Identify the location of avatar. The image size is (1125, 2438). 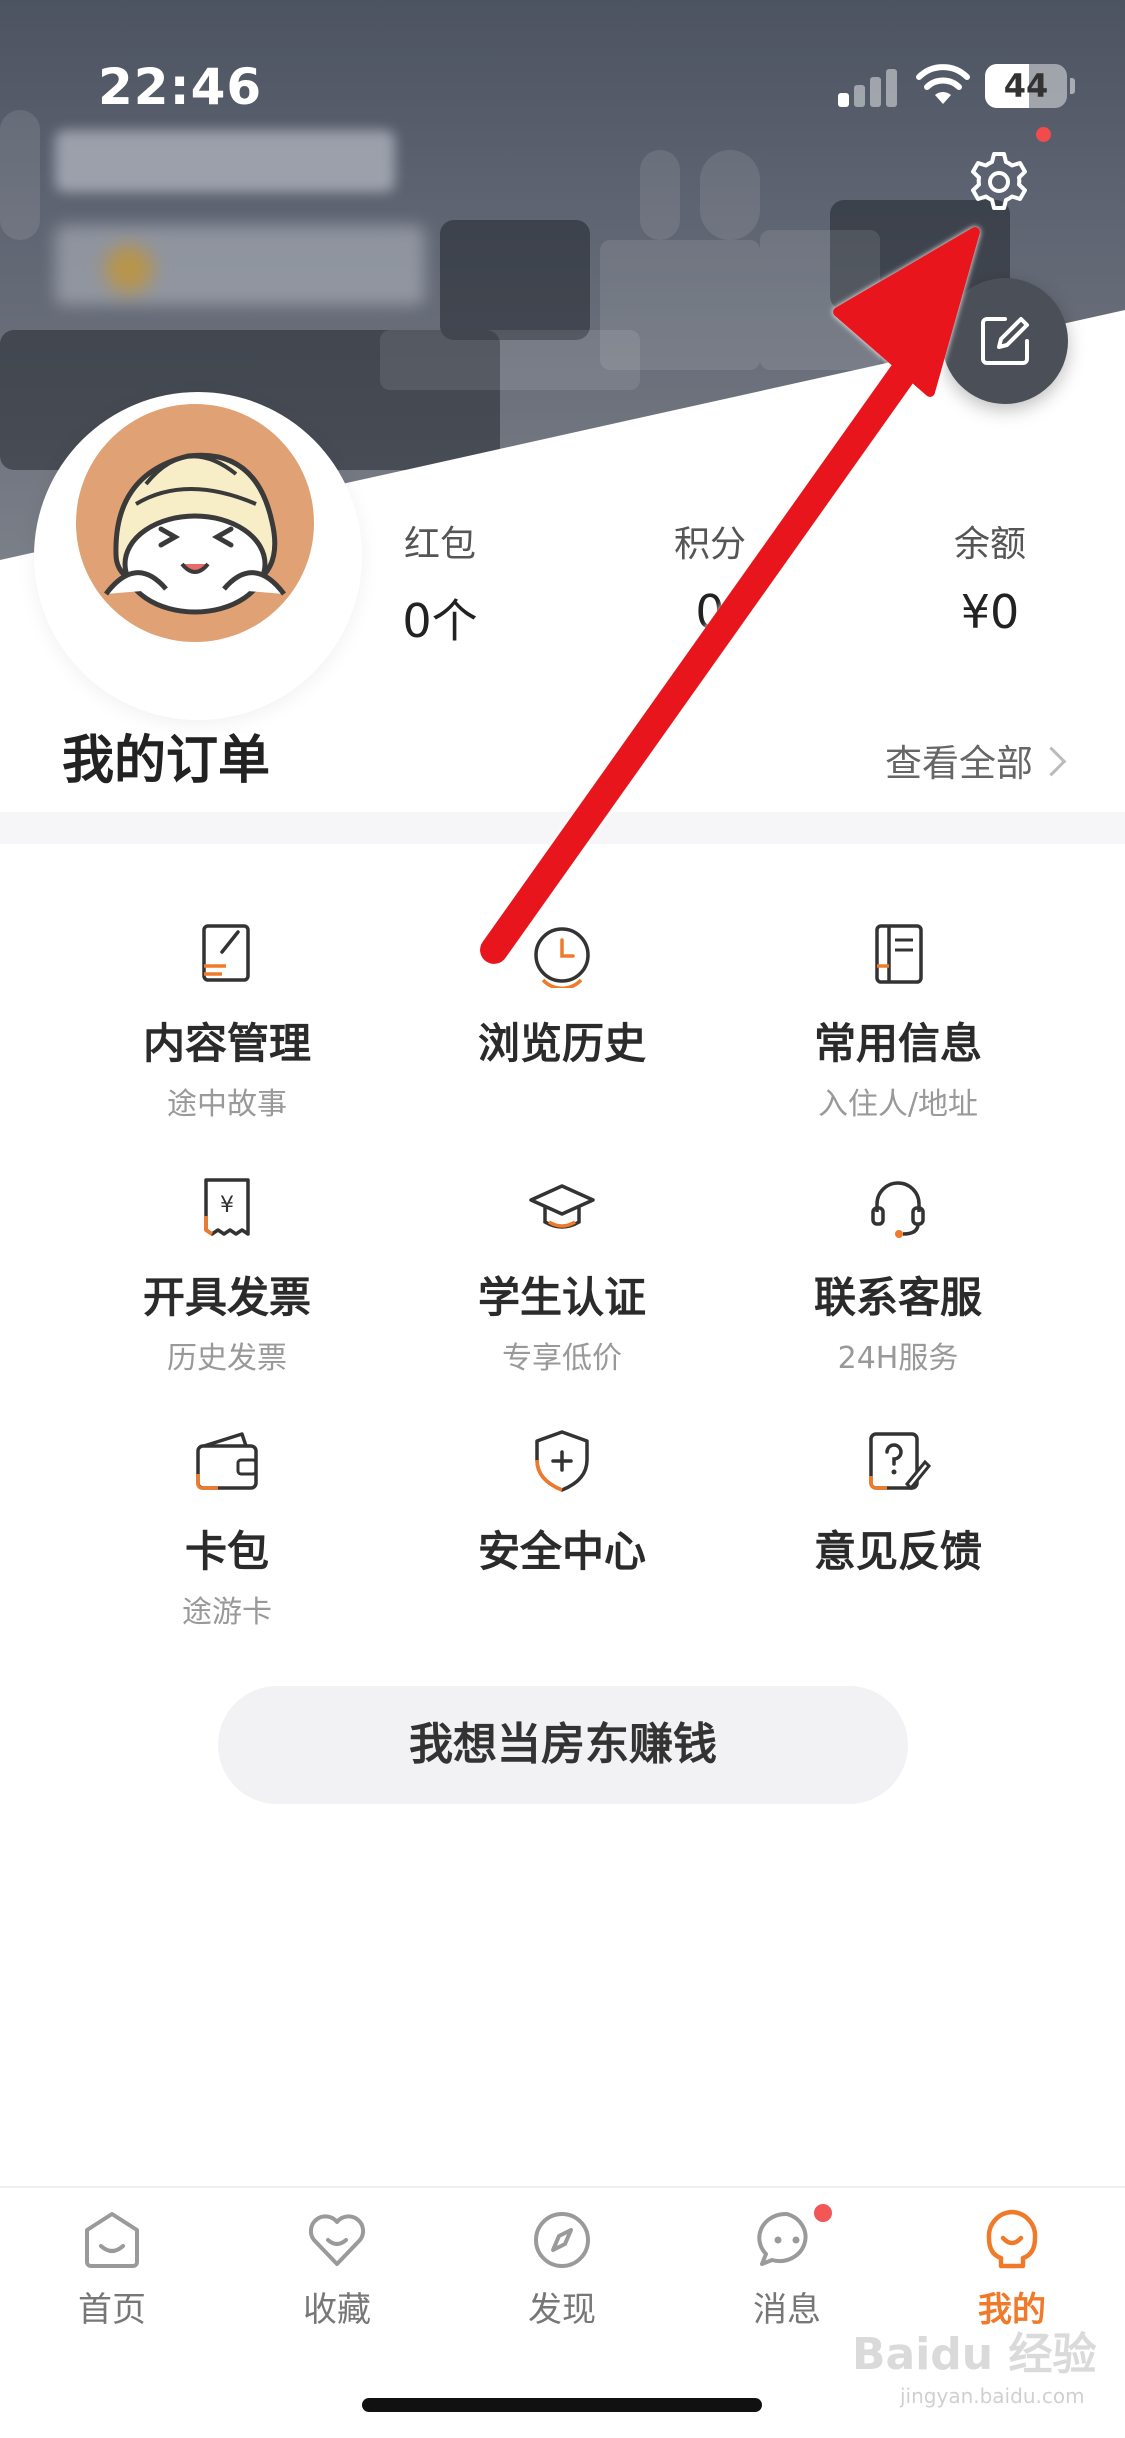
(195, 523).